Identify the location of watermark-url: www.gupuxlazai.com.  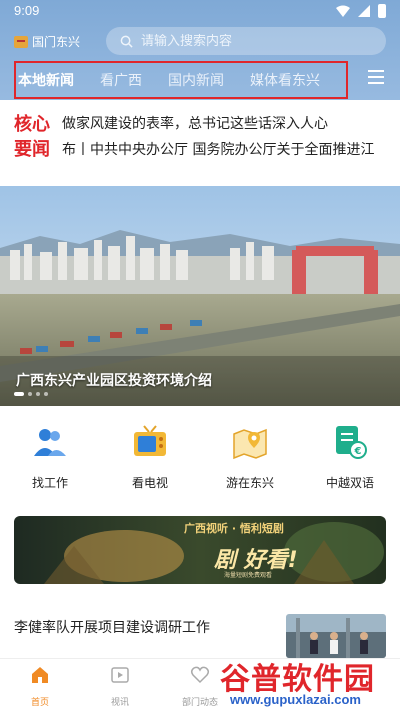
(295, 699).